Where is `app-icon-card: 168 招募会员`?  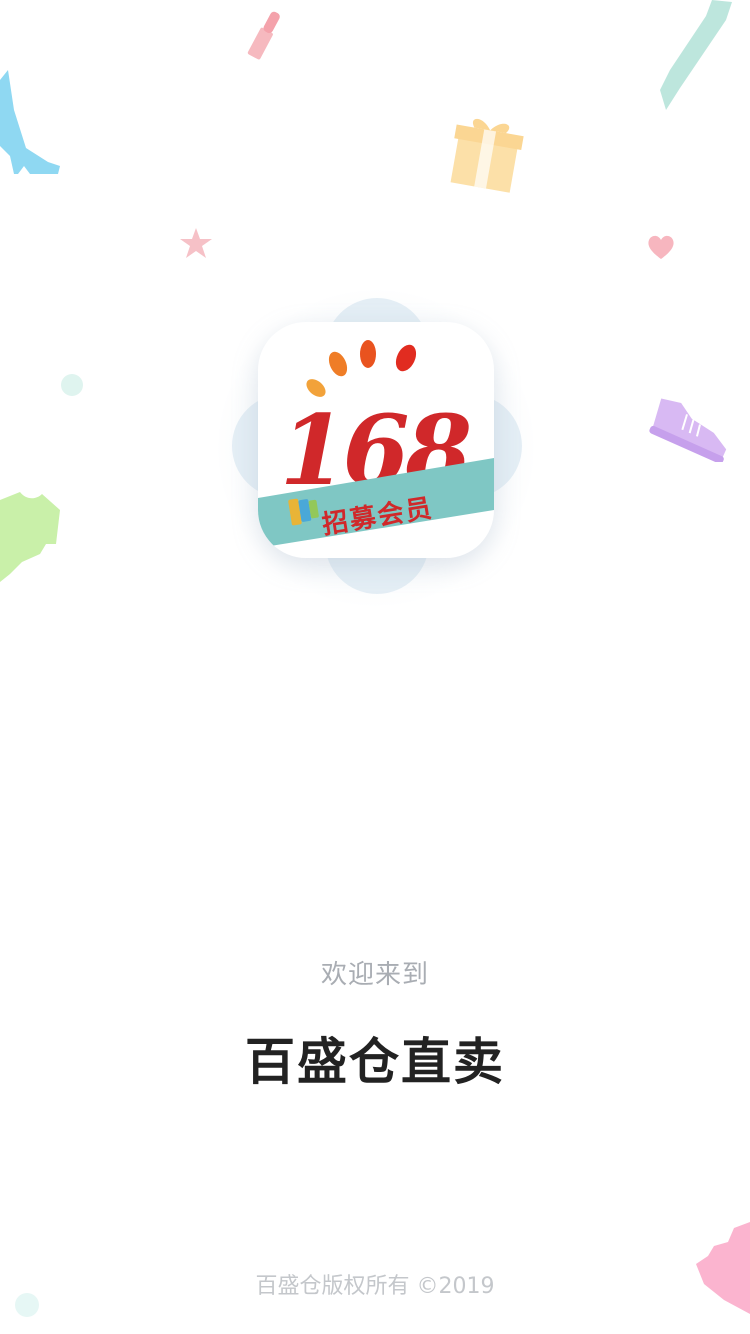 app-icon-card: 168 招募会员 is located at coordinates (376, 440).